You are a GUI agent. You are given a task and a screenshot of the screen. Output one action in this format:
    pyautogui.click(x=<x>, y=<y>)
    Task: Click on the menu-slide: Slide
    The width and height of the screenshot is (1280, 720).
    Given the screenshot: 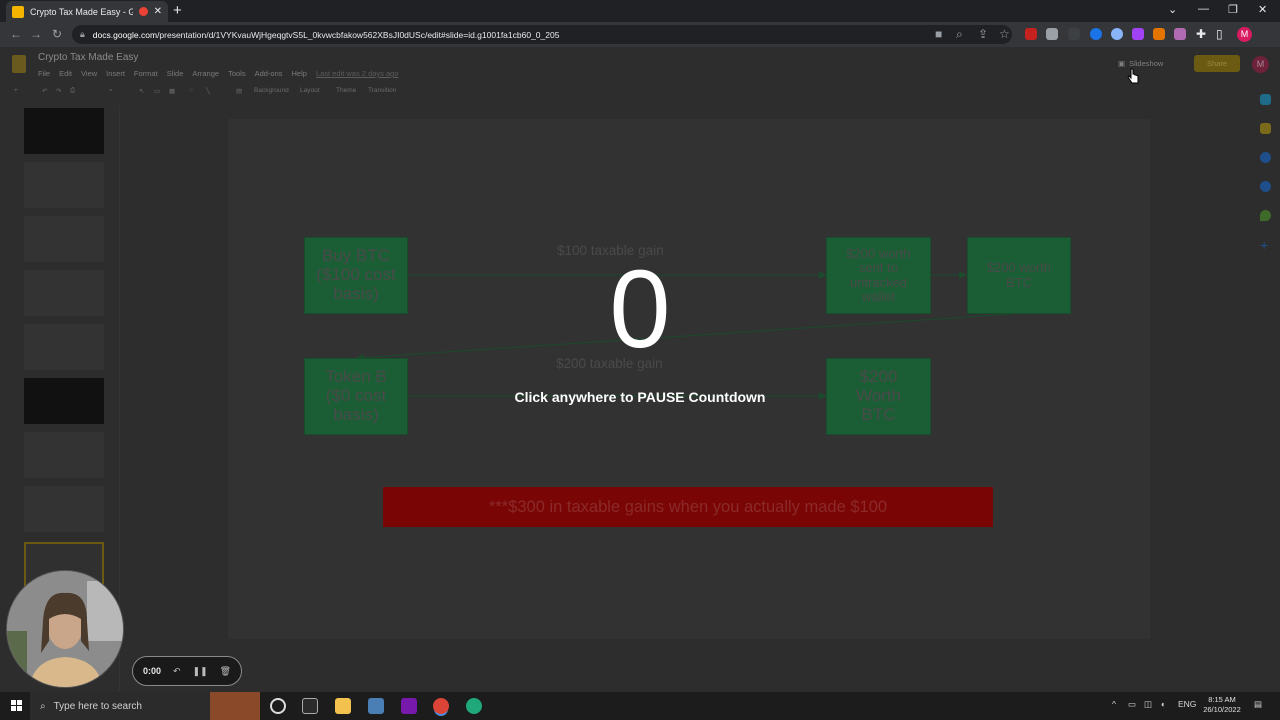 What is the action you would take?
    pyautogui.click(x=175, y=73)
    